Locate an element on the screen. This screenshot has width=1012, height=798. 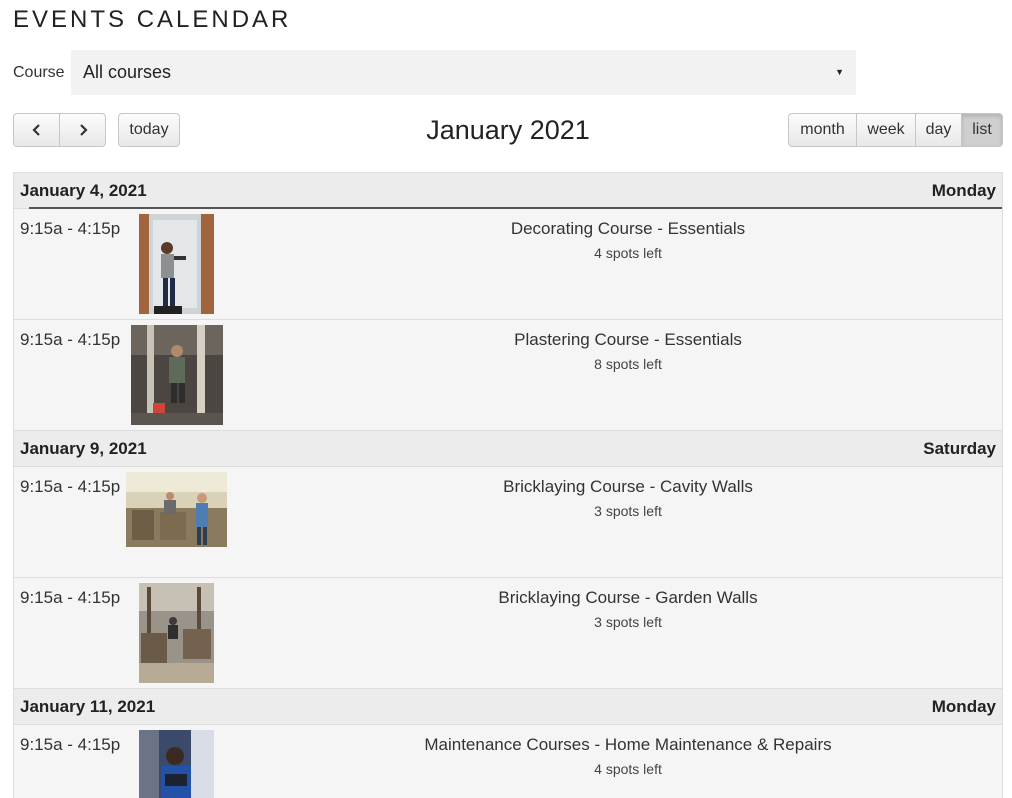
day-date: January 11, 2021 is located at coordinates (88, 706).